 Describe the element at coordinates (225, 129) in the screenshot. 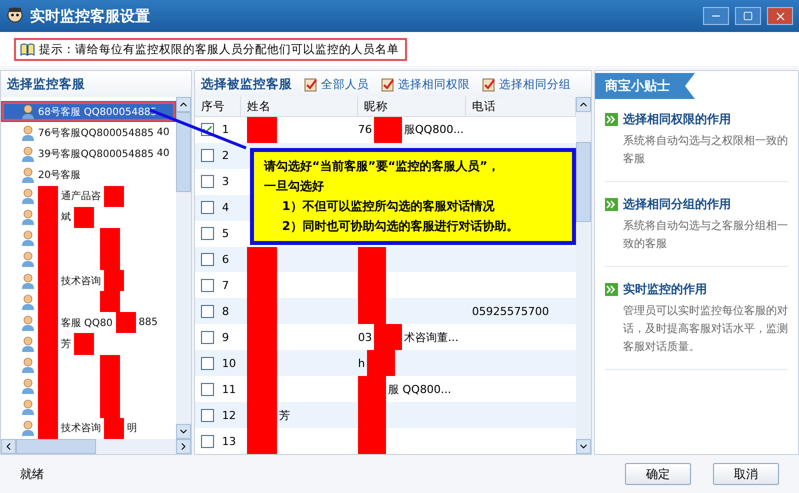

I see `row-number: 1` at that location.